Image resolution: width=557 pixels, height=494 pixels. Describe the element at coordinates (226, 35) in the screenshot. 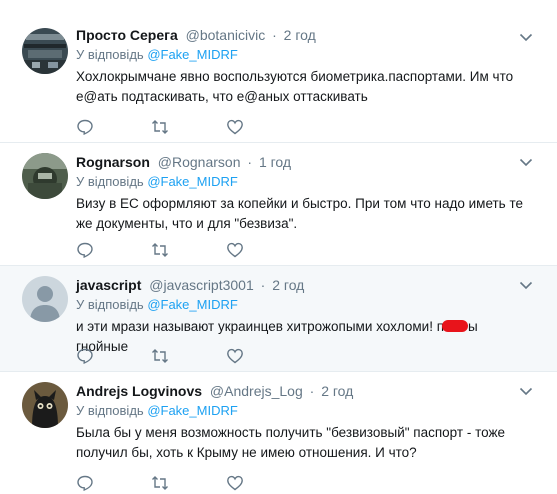

I see `author-handle: @botanicivic` at that location.